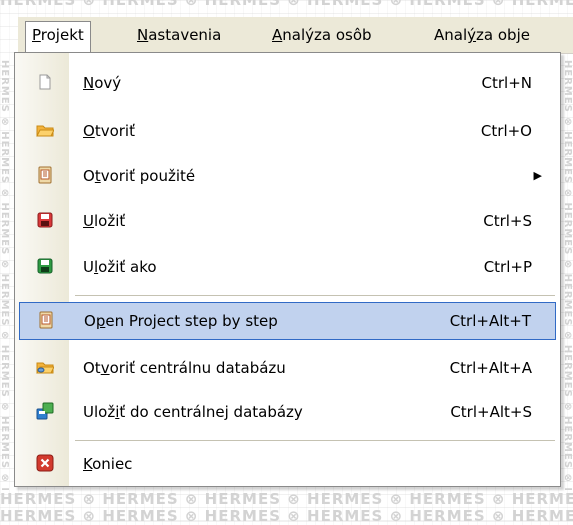 This screenshot has width=573, height=525. I want to click on open-database-icon, so click(45, 367).